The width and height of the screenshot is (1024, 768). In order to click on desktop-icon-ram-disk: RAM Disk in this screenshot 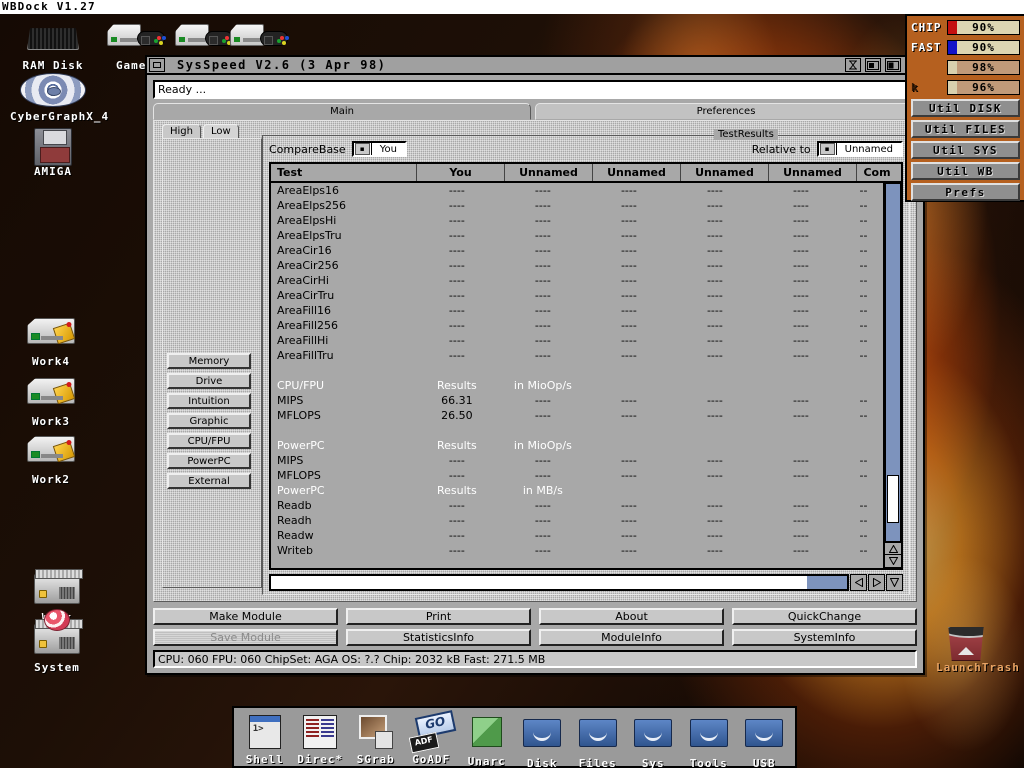, I will do `click(53, 45)`.